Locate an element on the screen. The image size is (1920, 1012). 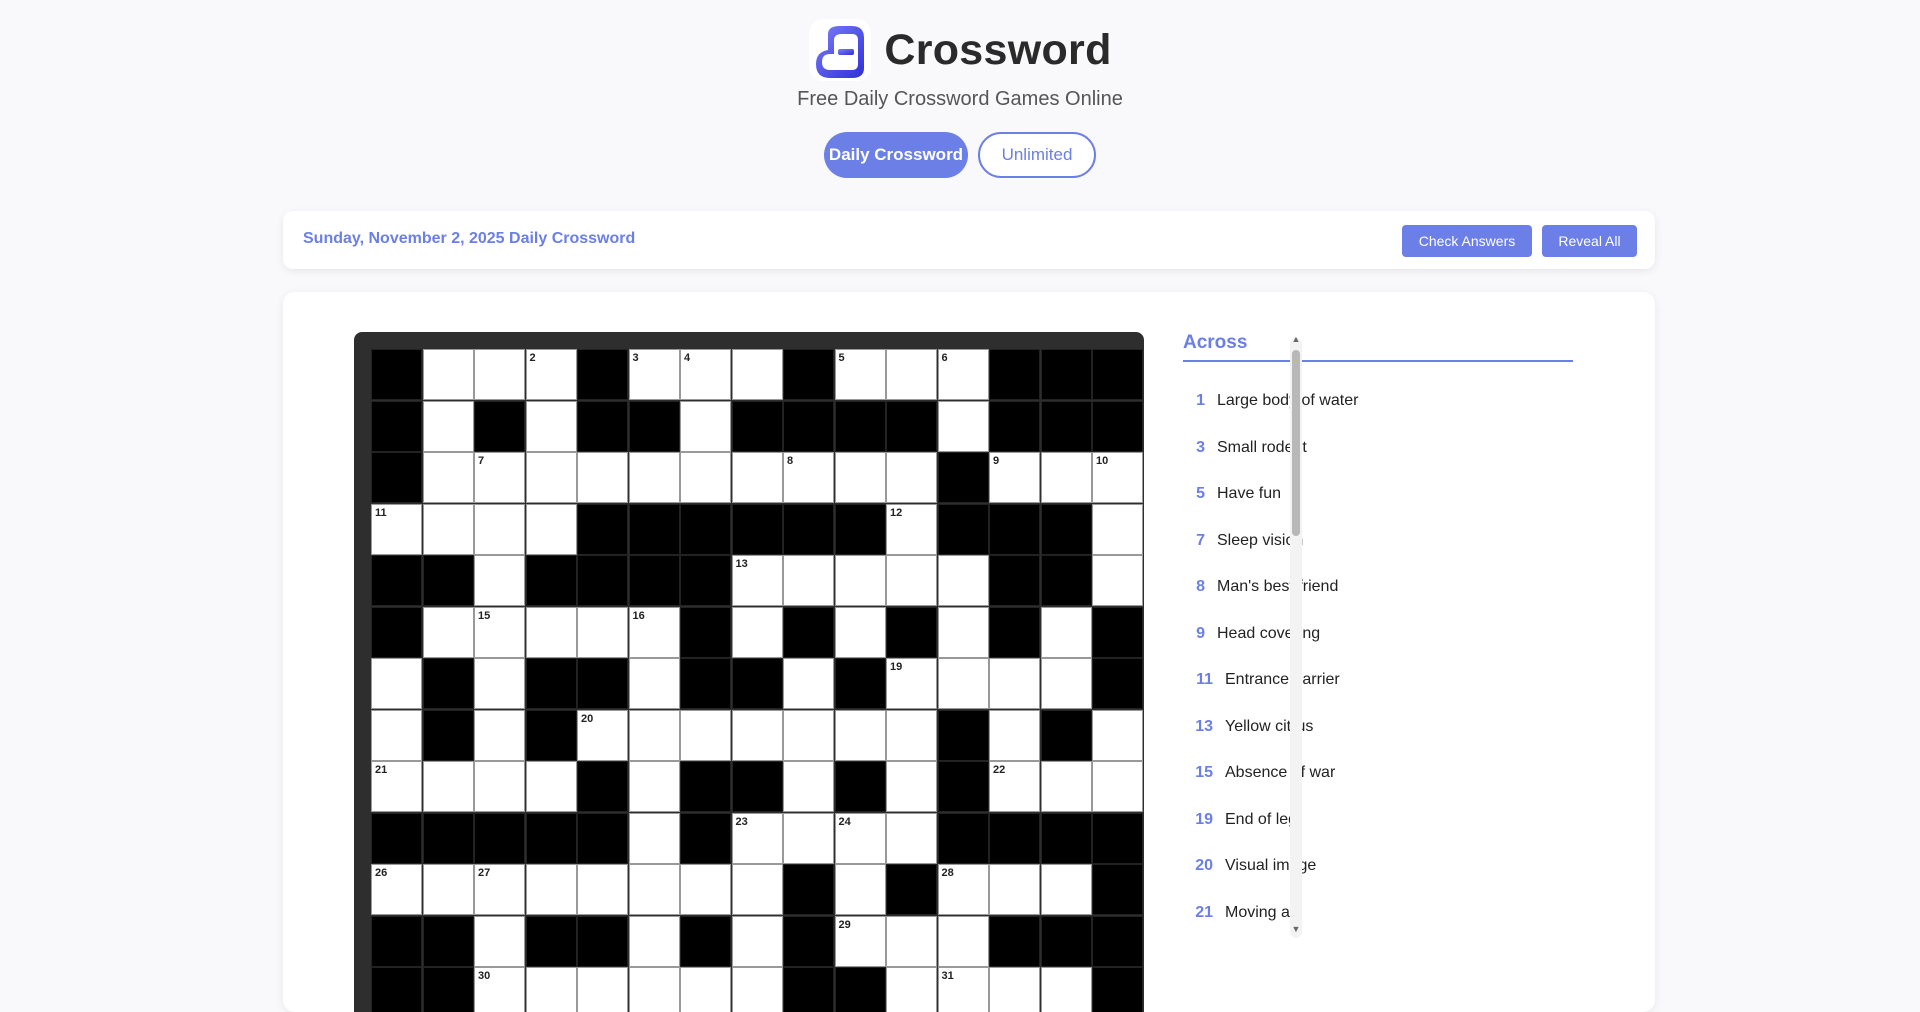
clue-item: 9 Head covering is located at coordinates (1378, 634).